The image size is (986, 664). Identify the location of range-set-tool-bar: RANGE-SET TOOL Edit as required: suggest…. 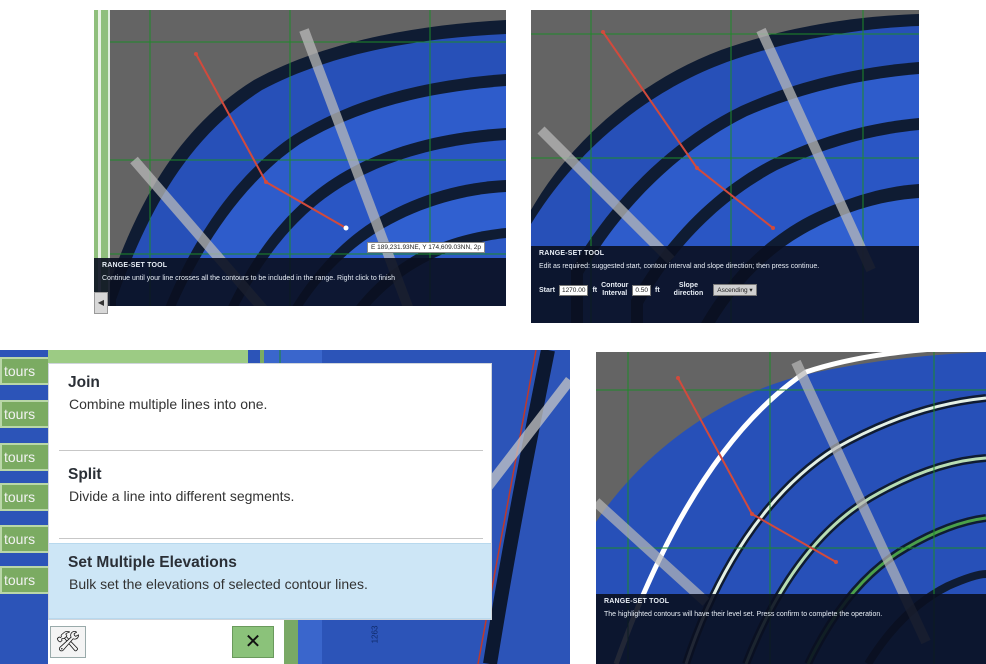
(725, 284).